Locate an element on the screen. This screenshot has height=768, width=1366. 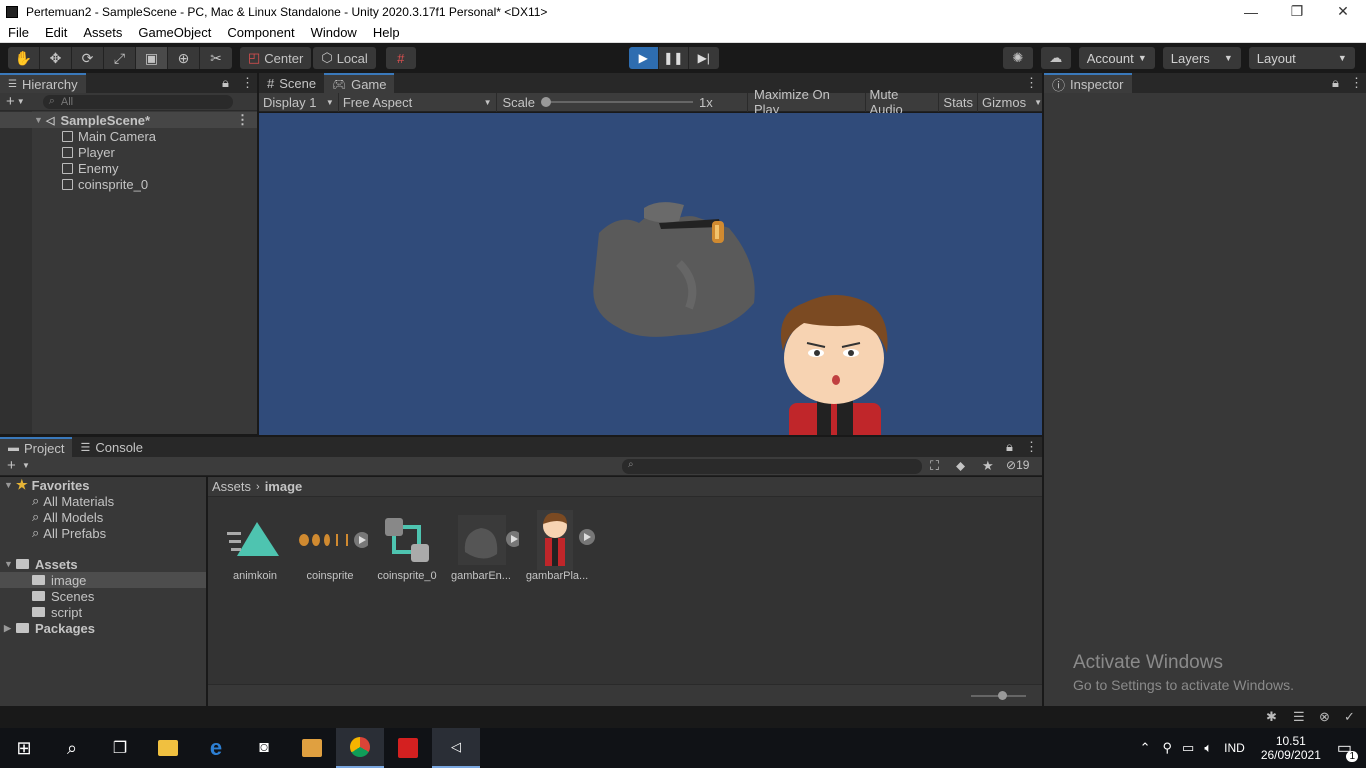
rotate-tool-icon: ⟳ is located at coordinates (88, 58).